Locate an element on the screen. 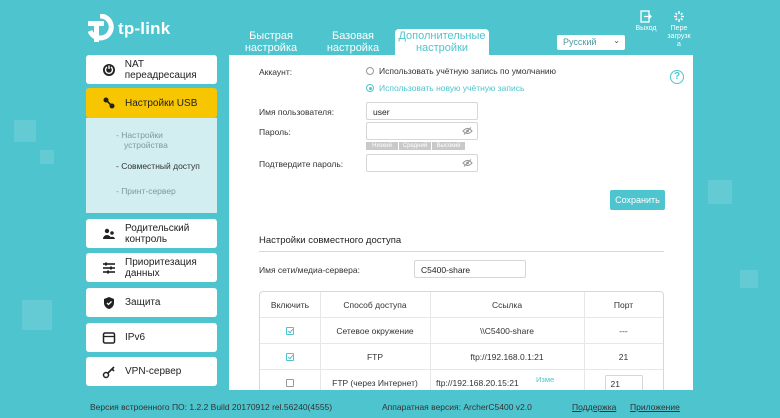 Image resolution: width=780 pixels, height=418 pixels. sidebar-subitem-label: - Совместный доступ is located at coordinates (158, 166).